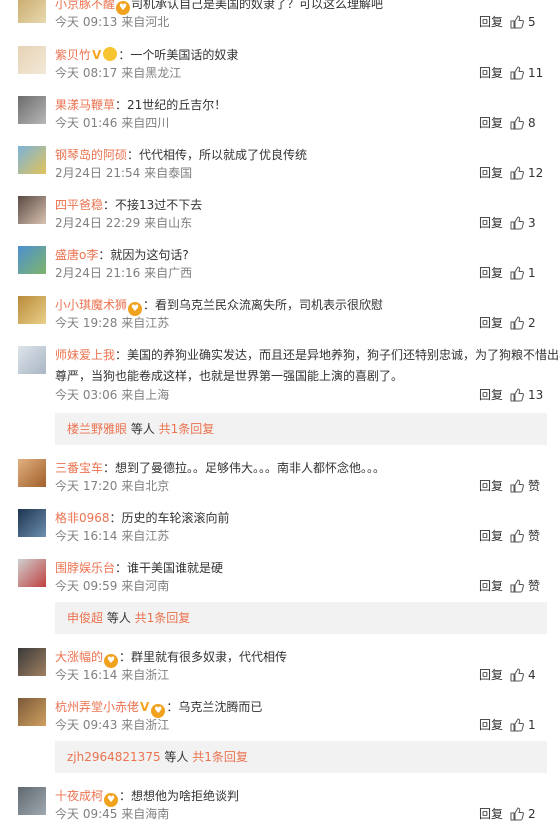  Describe the element at coordinates (280, 222) in the screenshot. I see `comment-item: 四平爸稳：不接13过不下去 2月24日 22:29 来自山东 回复 3` at that location.